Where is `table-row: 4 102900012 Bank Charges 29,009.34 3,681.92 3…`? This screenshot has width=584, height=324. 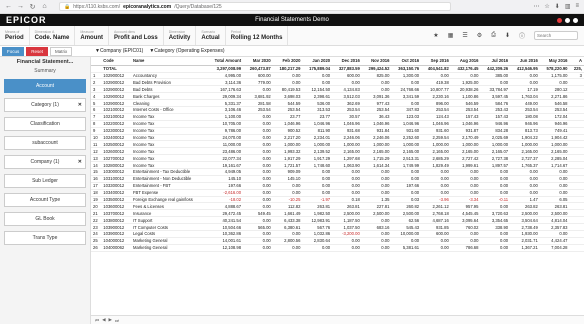
table-row: 4 102900012 Bank Charges 29,009.34 3,681.92 3… is located at coordinates (337, 96).